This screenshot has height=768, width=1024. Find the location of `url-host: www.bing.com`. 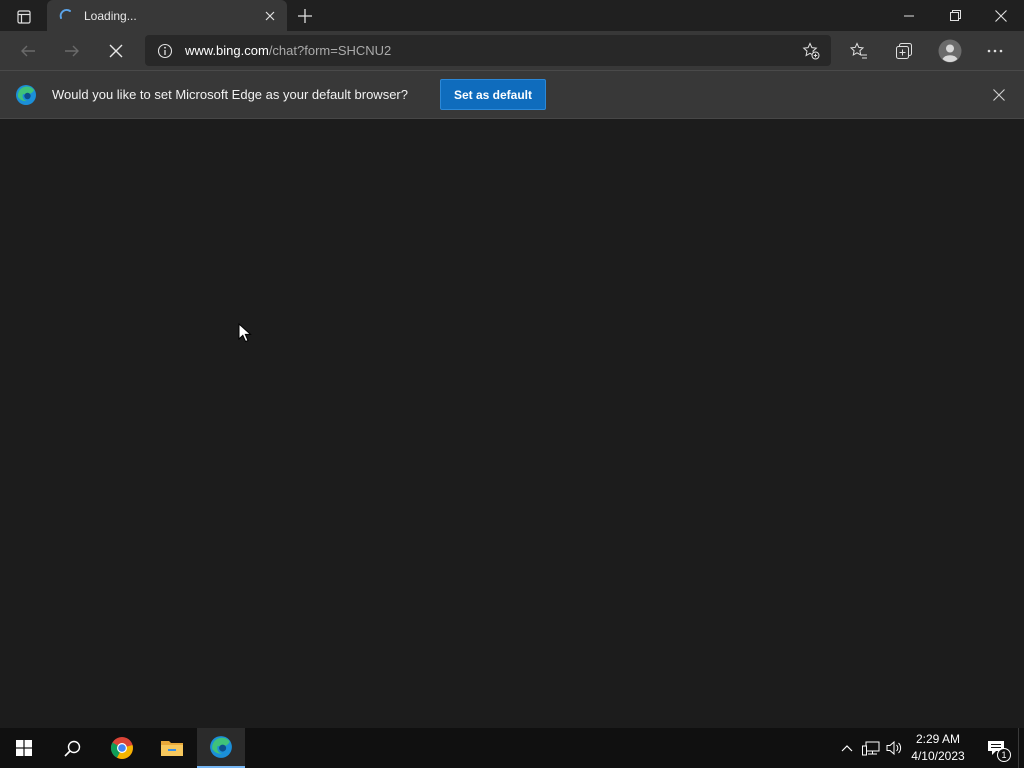

url-host: www.bing.com is located at coordinates (227, 50).